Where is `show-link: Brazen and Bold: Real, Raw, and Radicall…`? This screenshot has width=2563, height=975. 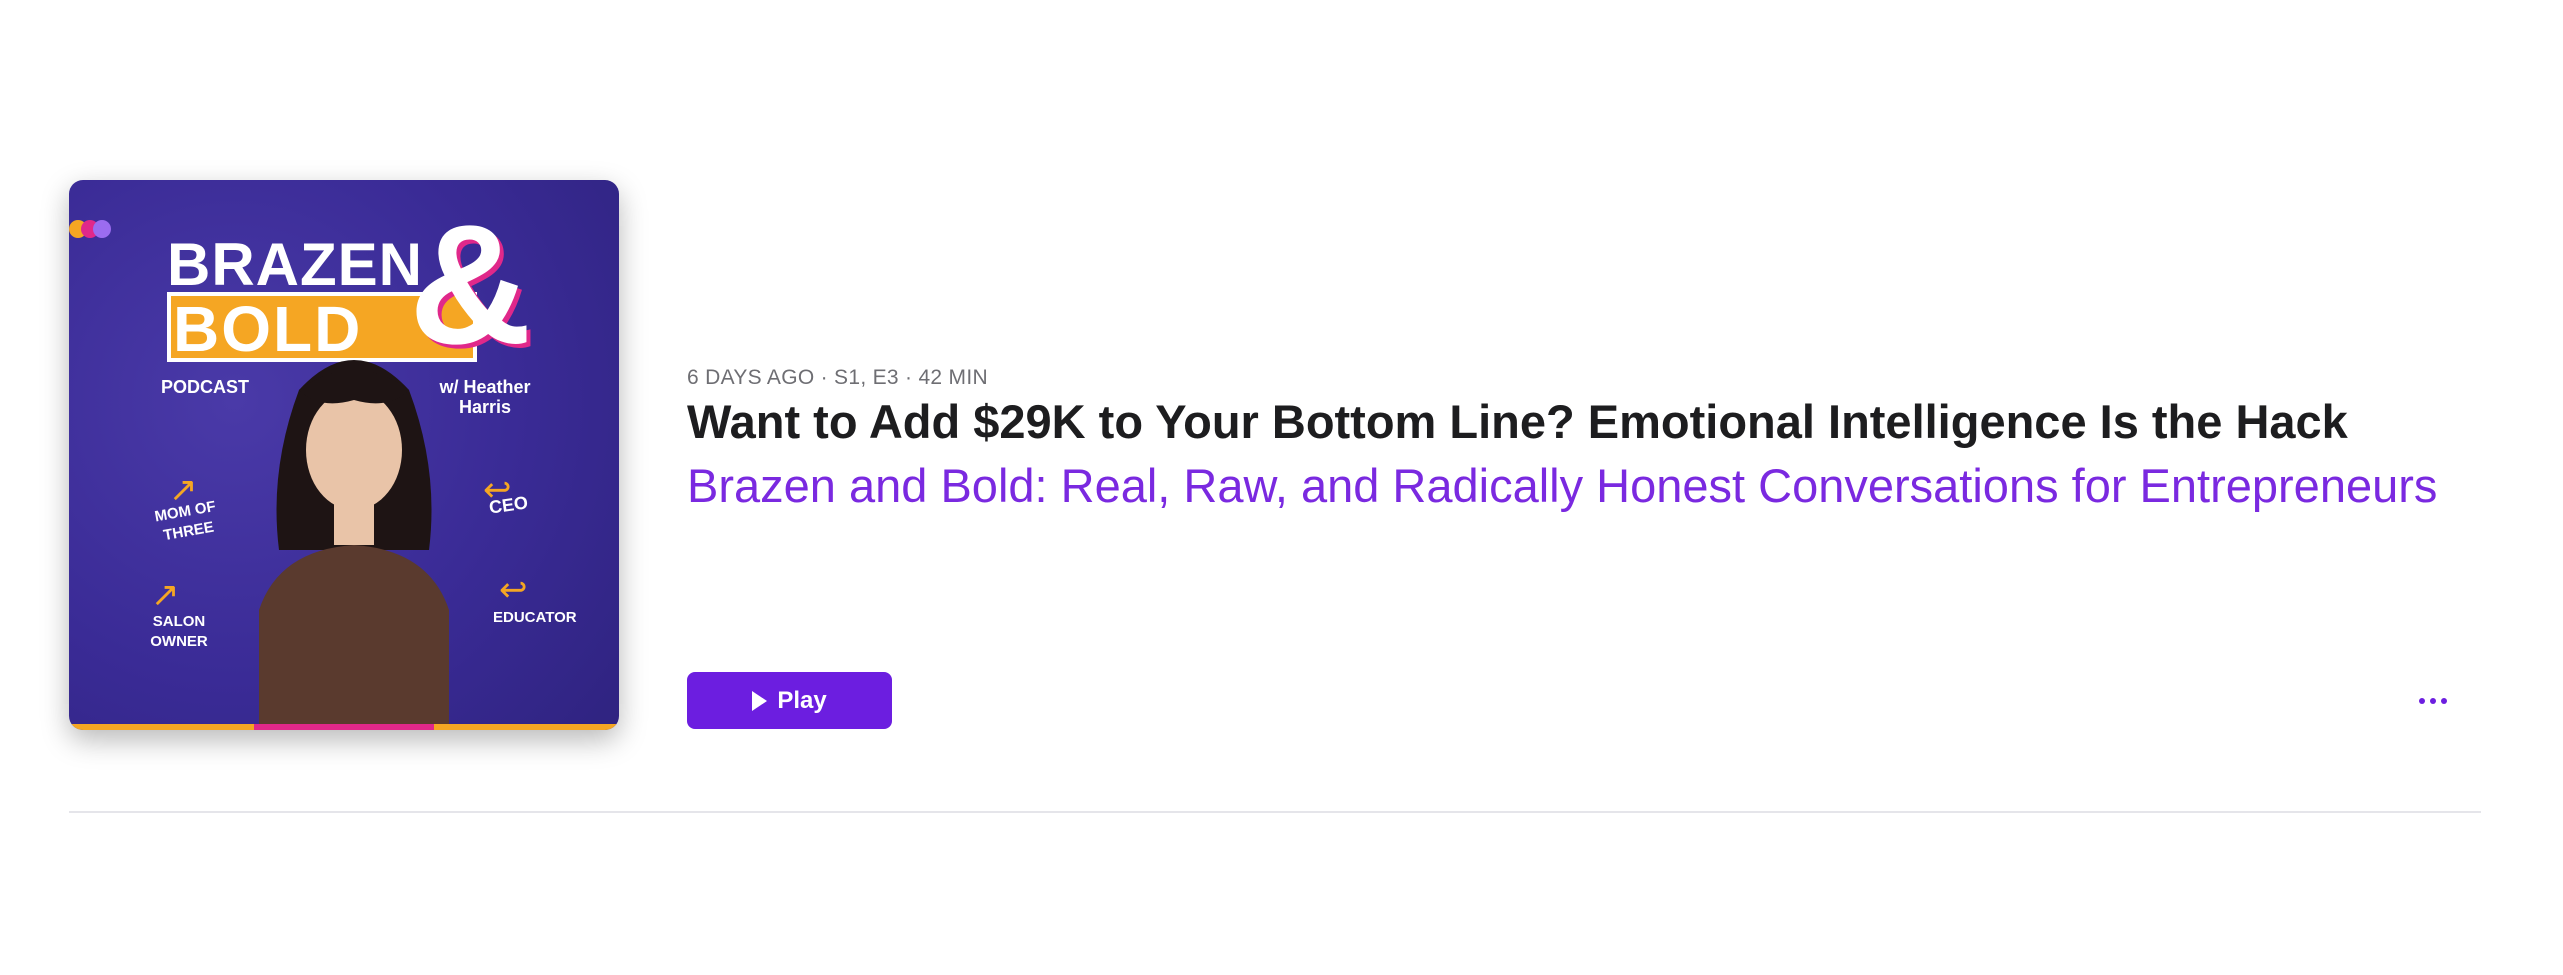
show-link: Brazen and Bold: Real, Raw, and Radicall… is located at coordinates (1582, 485).